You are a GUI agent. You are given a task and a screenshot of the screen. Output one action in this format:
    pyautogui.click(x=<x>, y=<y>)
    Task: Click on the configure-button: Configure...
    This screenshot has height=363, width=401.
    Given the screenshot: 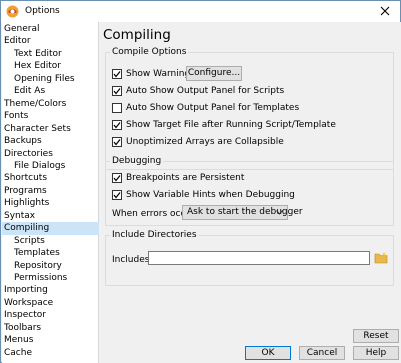 What is the action you would take?
    pyautogui.click(x=214, y=73)
    